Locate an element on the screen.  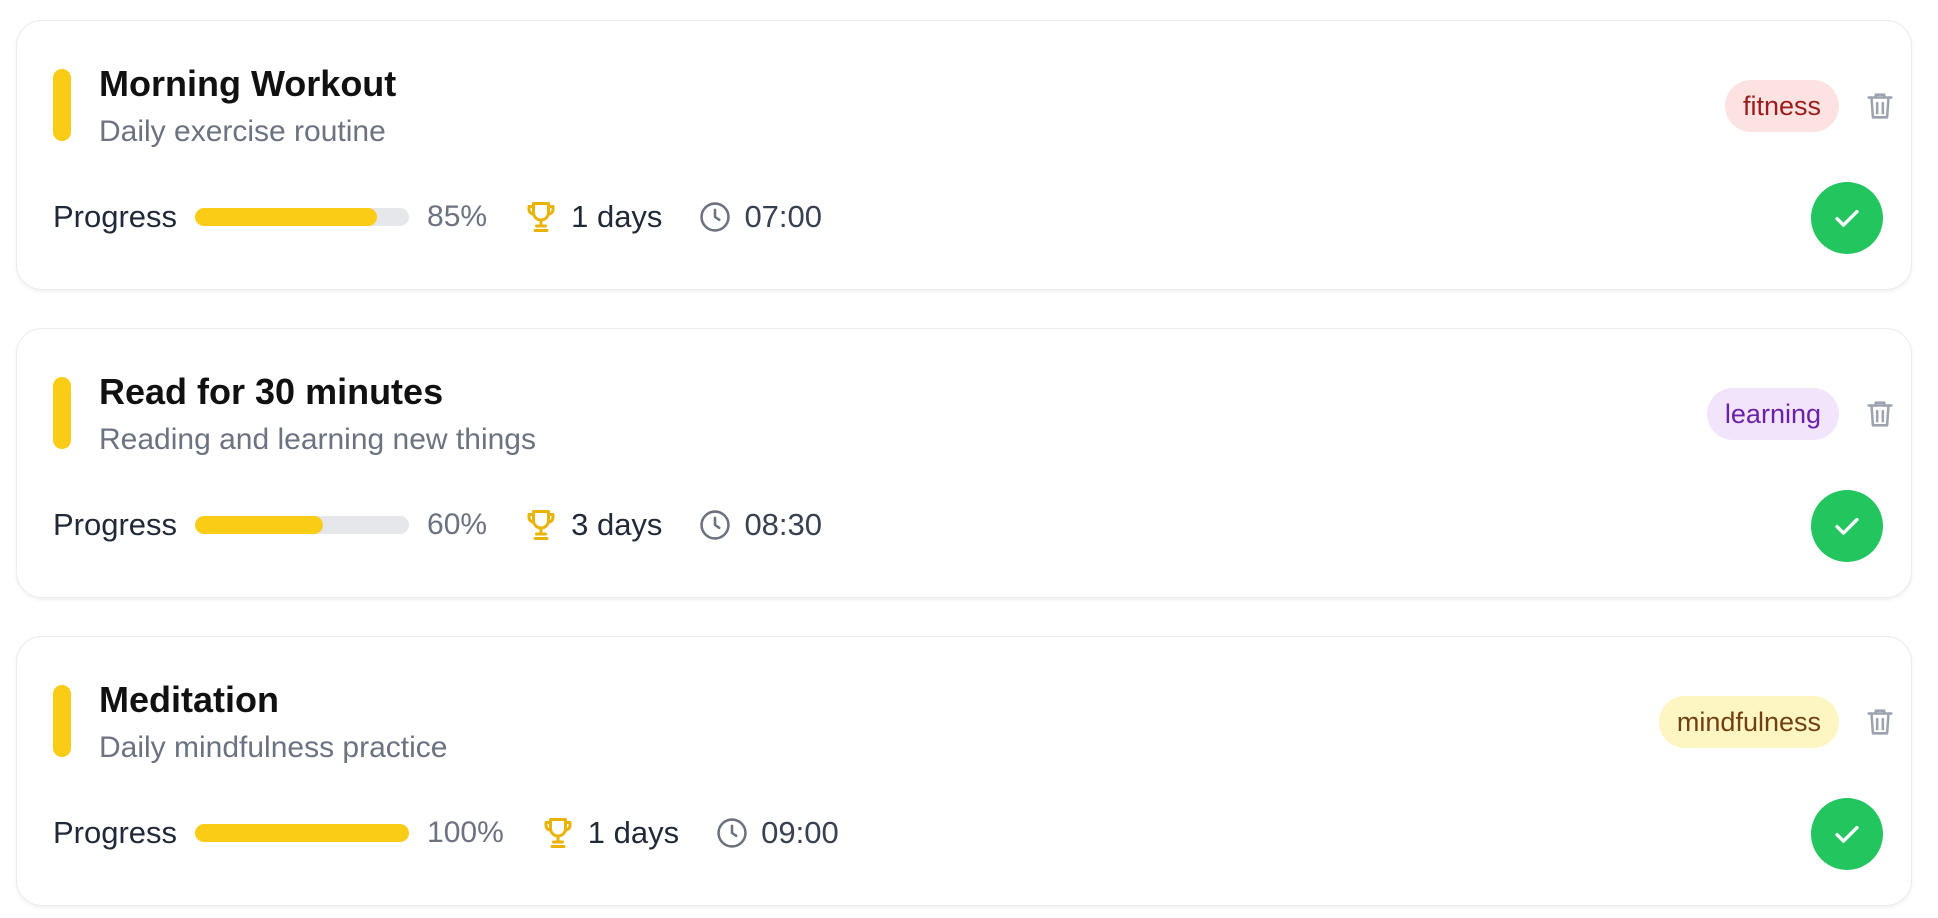
habit-description: Daily exercise routine is located at coordinates (242, 131).